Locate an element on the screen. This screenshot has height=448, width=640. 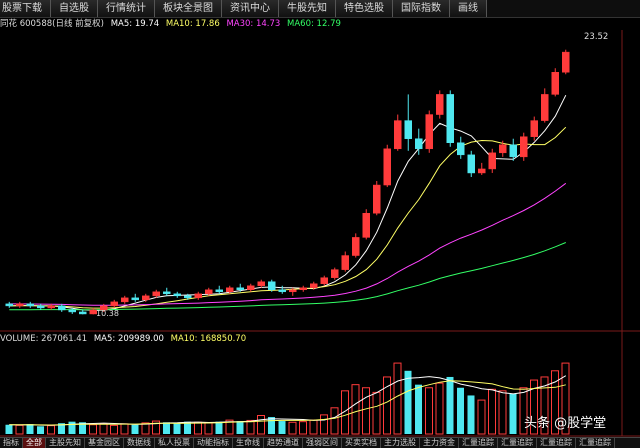
volume-readout: VOLUME: 267061.41 is located at coordinates (44, 339).